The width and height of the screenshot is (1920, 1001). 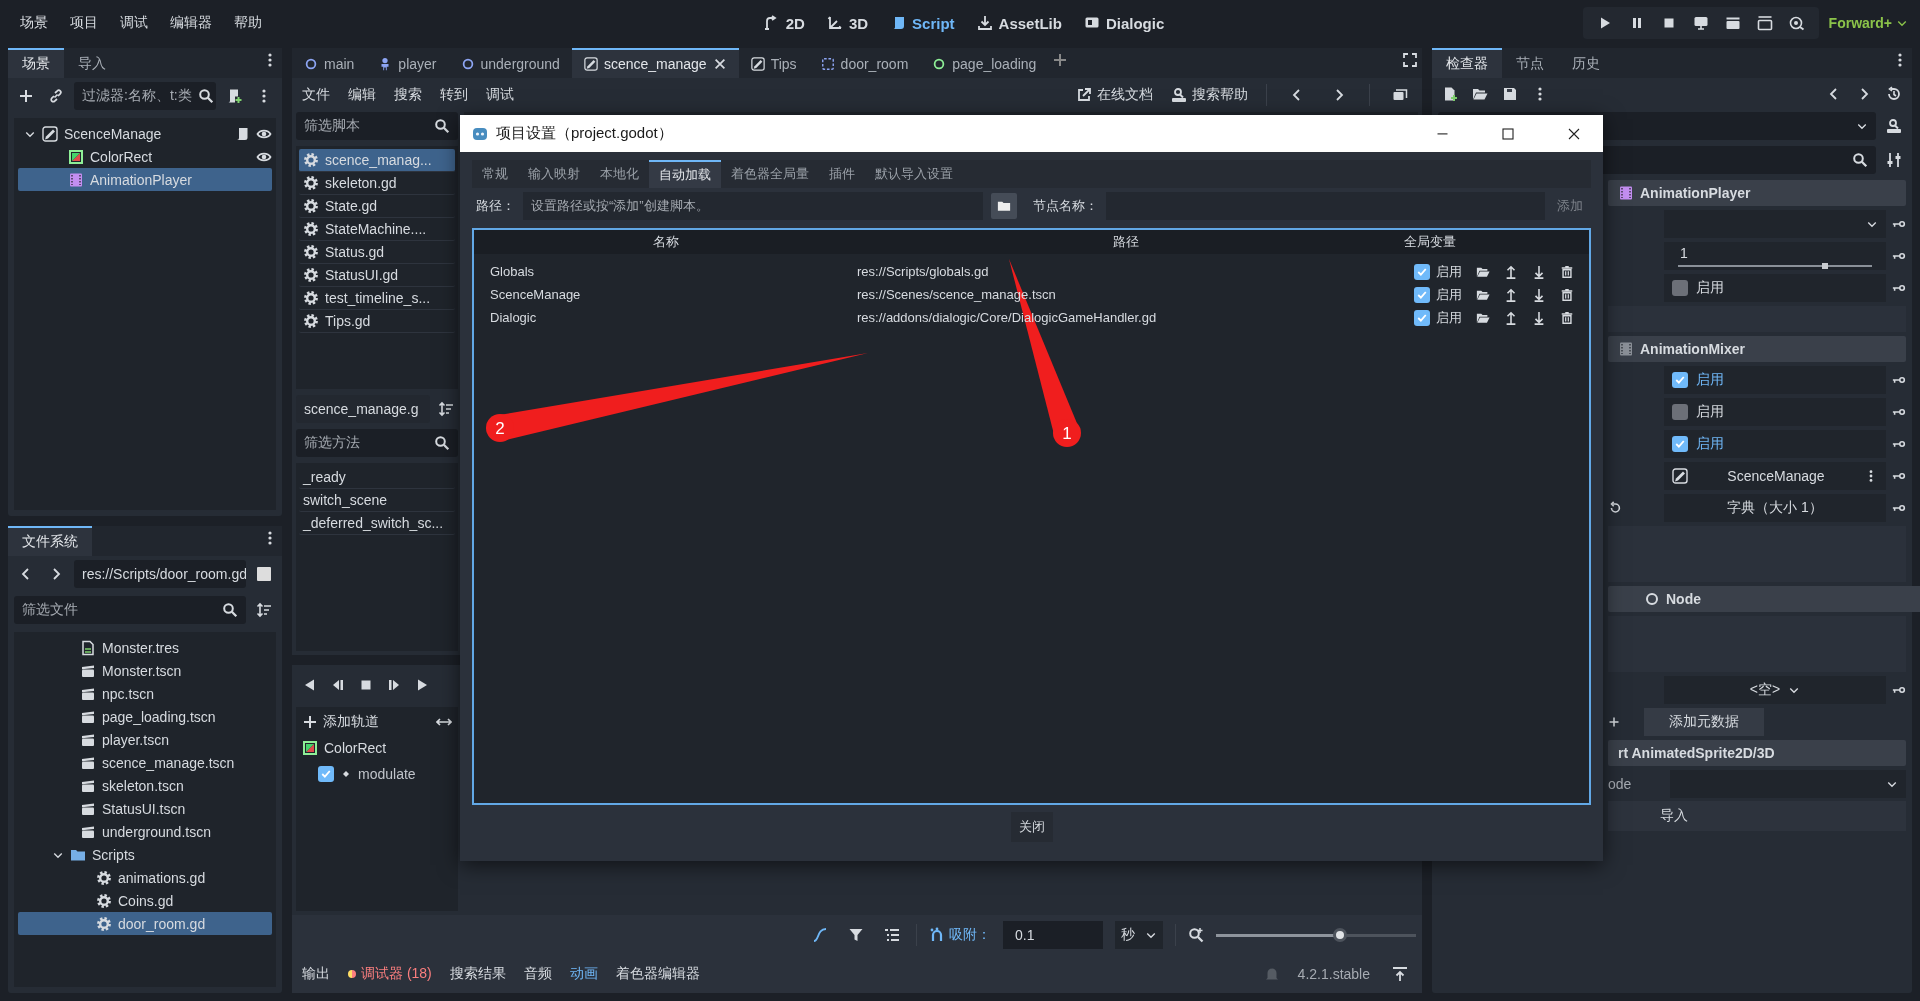 I want to click on scene-tree-item: AnimationPlayer, so click(x=145, y=179).